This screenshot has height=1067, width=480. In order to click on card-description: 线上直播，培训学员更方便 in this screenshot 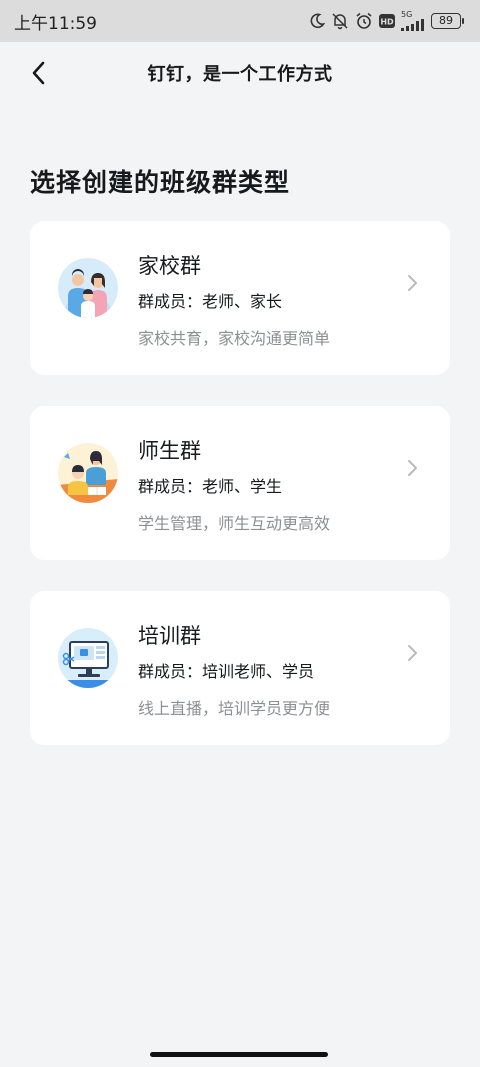, I will do `click(234, 708)`.